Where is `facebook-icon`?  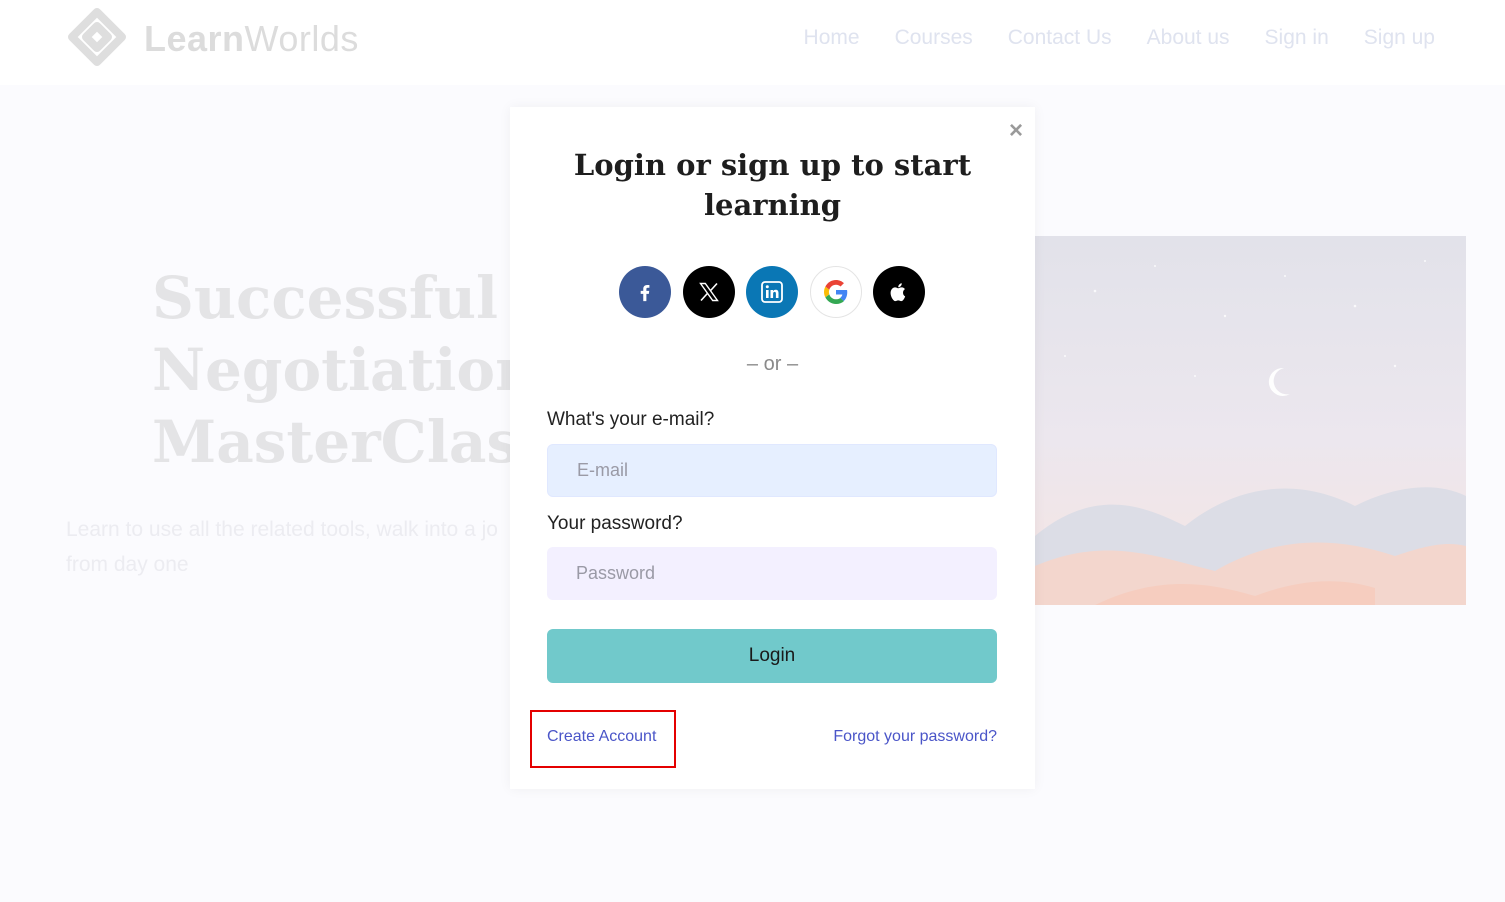
facebook-icon is located at coordinates (645, 293).